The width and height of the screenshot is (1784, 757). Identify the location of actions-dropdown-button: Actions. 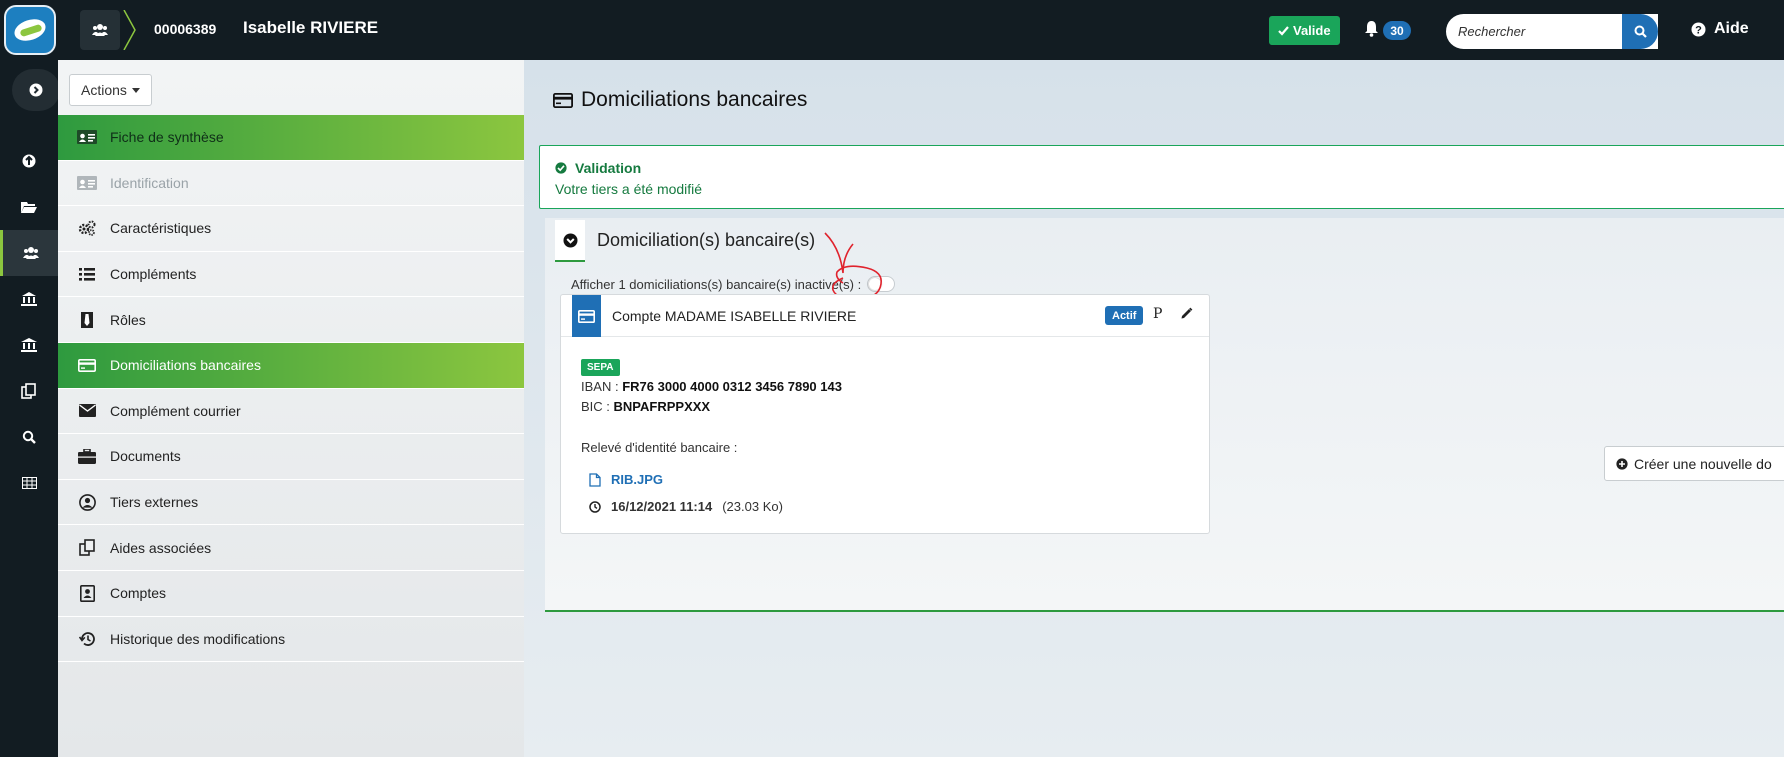
(110, 90).